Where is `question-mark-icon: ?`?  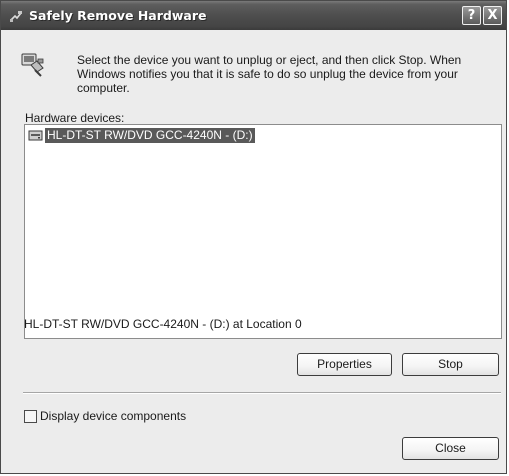 question-mark-icon: ? is located at coordinates (471, 15).